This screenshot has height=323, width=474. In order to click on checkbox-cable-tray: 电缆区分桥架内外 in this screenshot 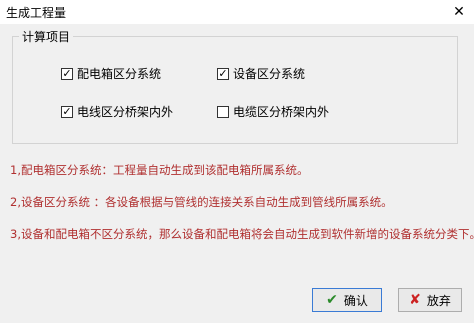, I will do `click(273, 111)`.